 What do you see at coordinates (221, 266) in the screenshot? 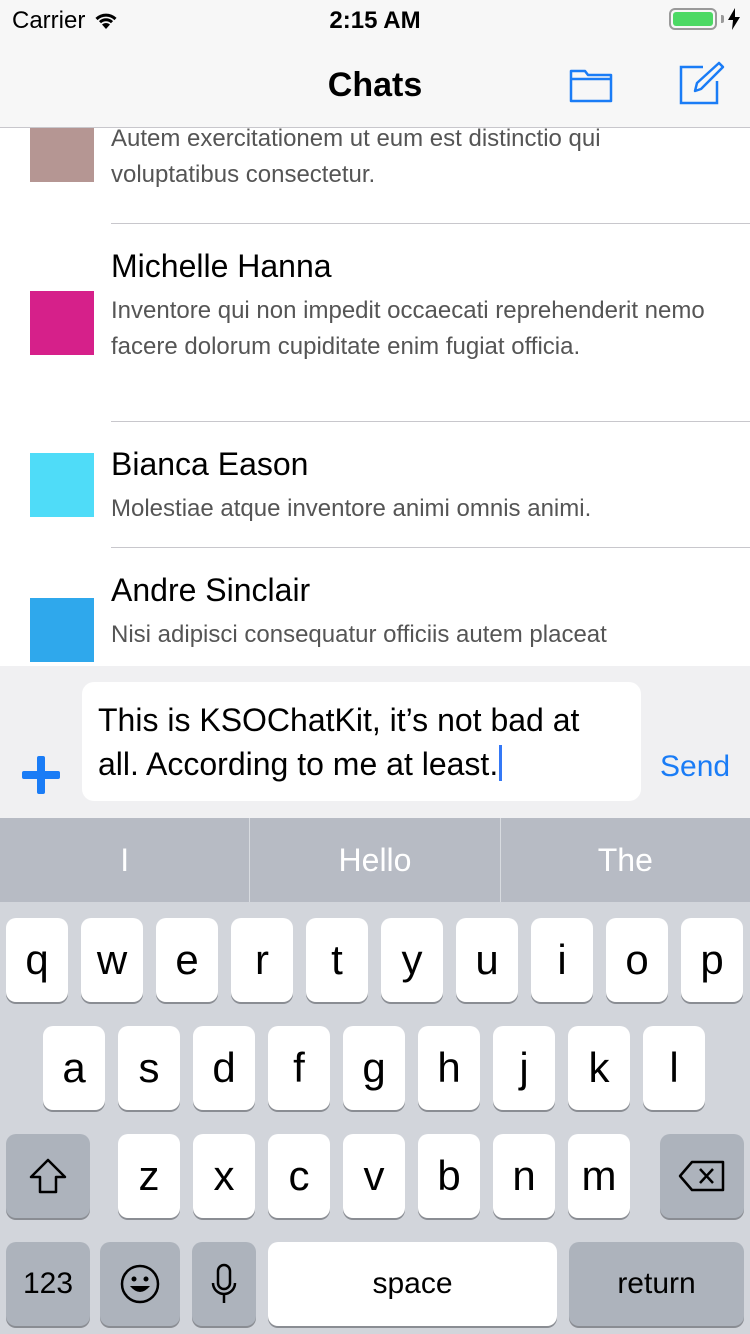
I see `chat-contact-name: Michelle Hanna` at bounding box center [221, 266].